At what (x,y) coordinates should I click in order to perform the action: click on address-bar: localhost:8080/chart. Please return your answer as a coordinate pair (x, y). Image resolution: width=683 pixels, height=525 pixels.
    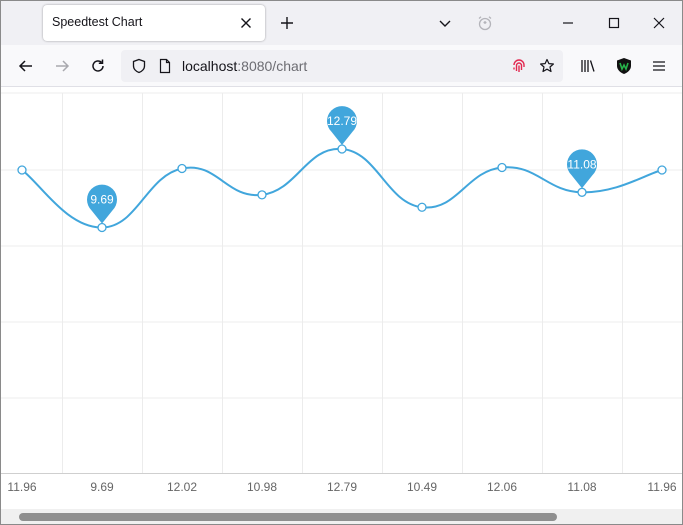
    Looking at the image, I should click on (342, 66).